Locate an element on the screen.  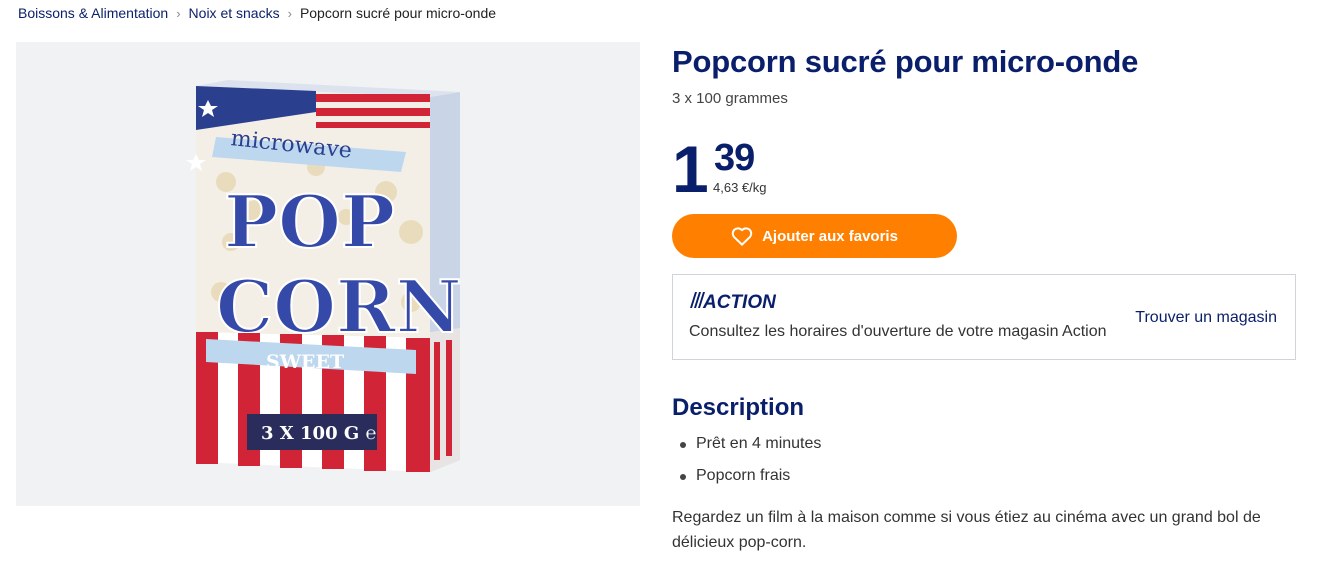
add-to-favorites-label: Ajouter aux favoris is located at coordinates (830, 236).